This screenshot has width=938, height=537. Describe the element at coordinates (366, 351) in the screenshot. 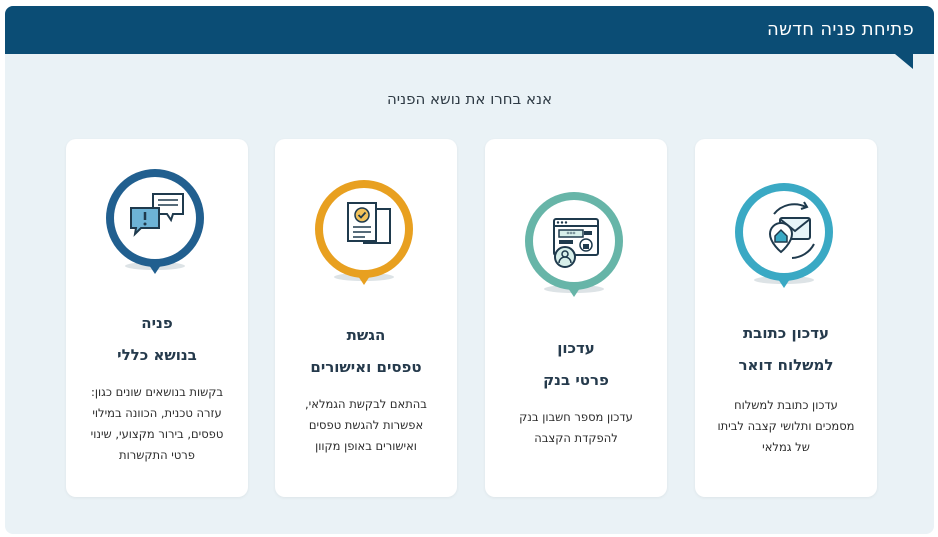

I see `card-title: הגשת טפסים ואישורים` at that location.